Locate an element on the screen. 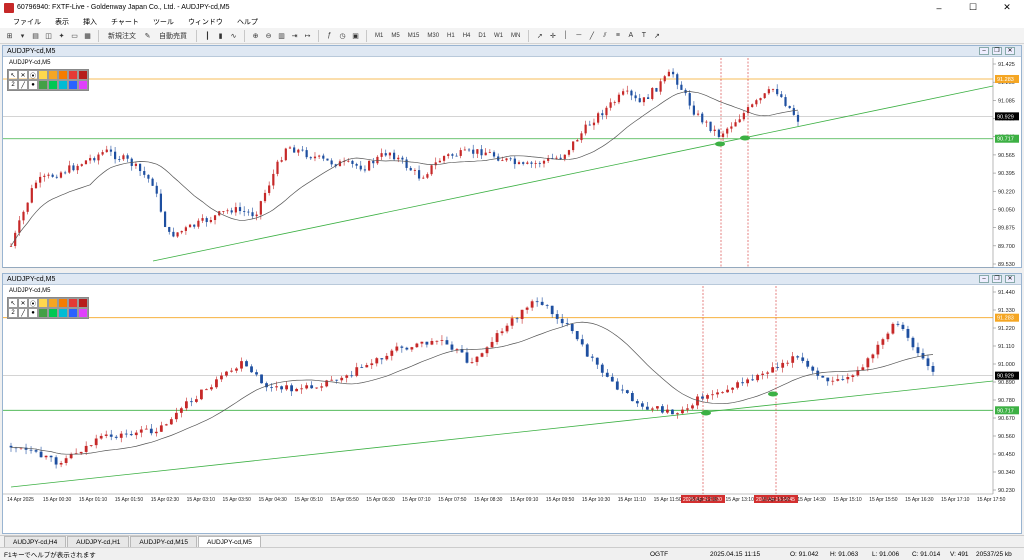  trendline-icon: ╱ is located at coordinates (591, 36).